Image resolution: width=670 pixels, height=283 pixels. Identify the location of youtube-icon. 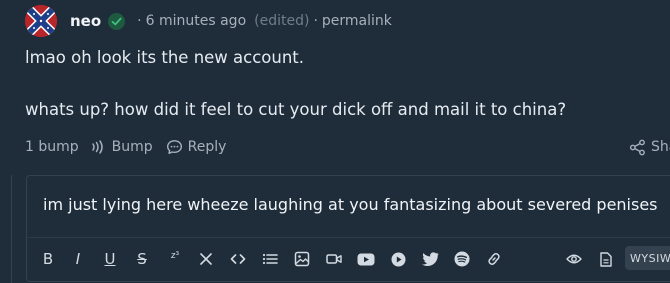
(366, 259).